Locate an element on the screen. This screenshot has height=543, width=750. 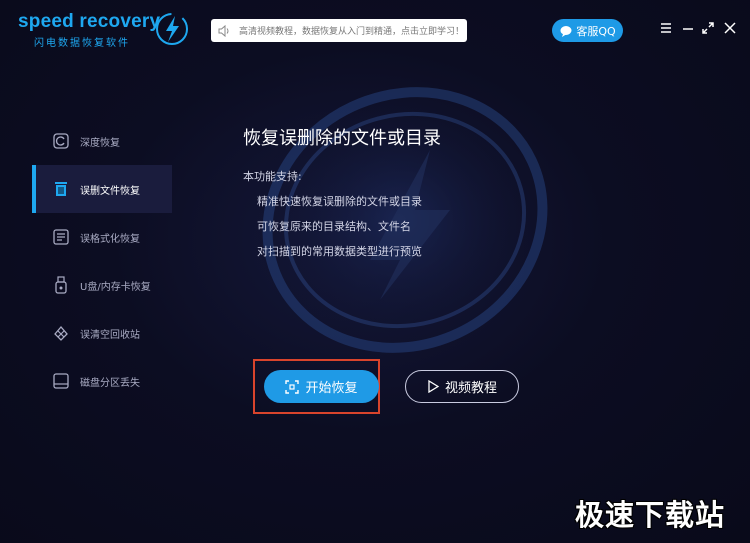
sidebar-item-deep-recovery: 深度恢复 is located at coordinates (102, 141).